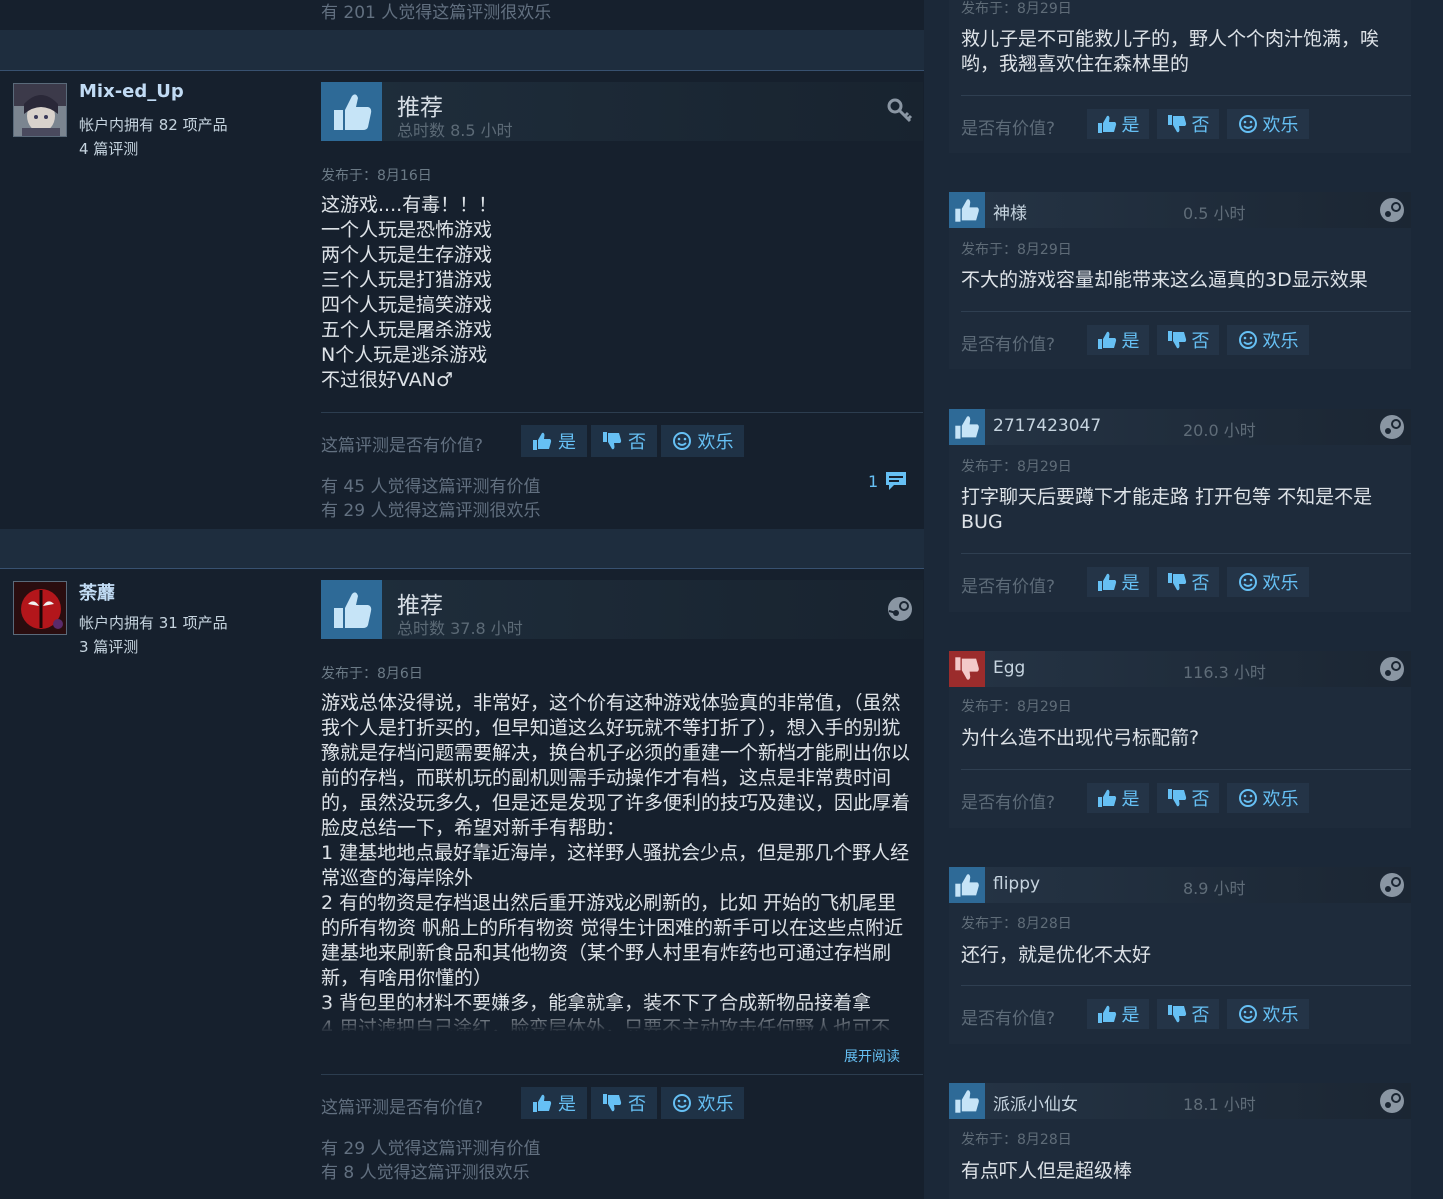 Image resolution: width=1443 pixels, height=1199 pixels. I want to click on helpful-question: 是否有价值?, so click(1008, 587).